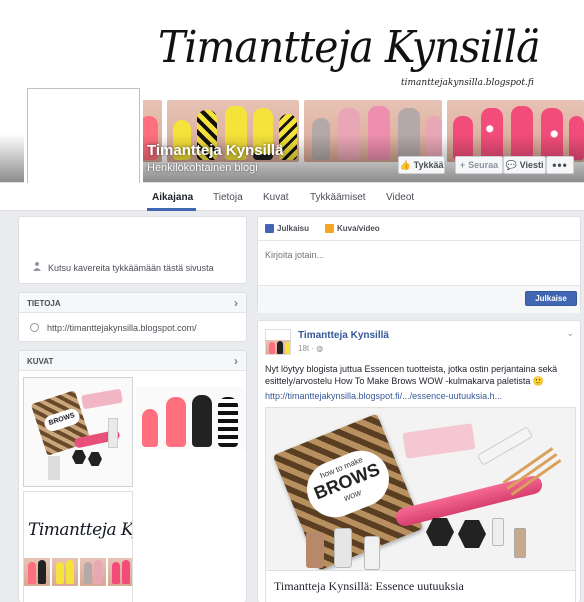 The height and width of the screenshot is (602, 584). Describe the element at coordinates (172, 197) in the screenshot. I see `tab-timeline: Aikajana` at that location.